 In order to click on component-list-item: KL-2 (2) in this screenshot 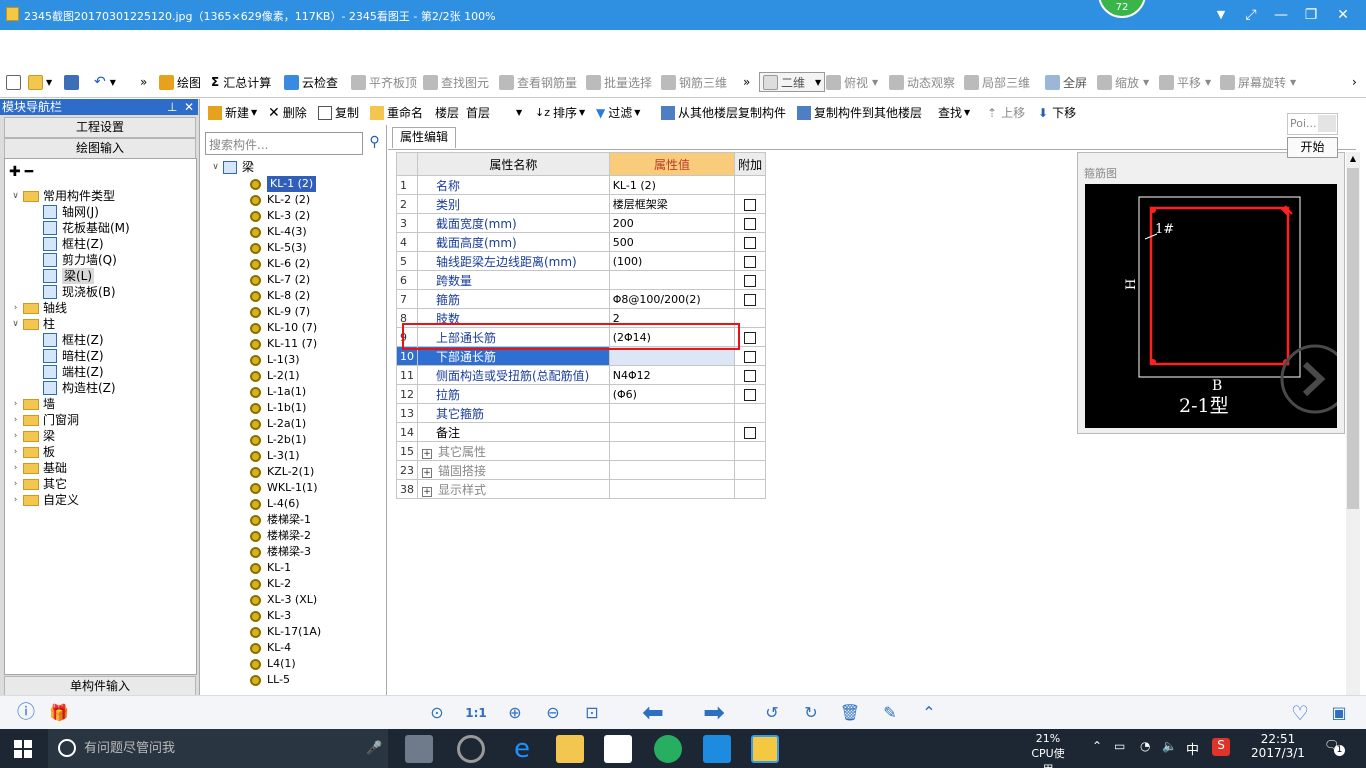, I will do `click(280, 200)`.